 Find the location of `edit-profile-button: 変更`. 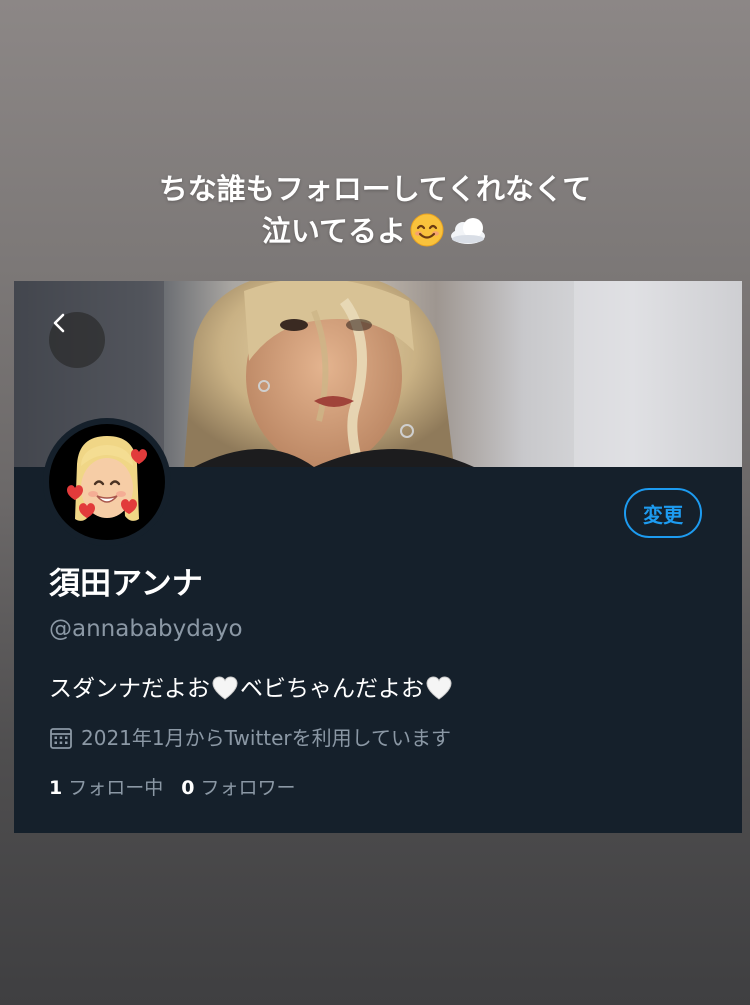

edit-profile-button: 変更 is located at coordinates (663, 513).